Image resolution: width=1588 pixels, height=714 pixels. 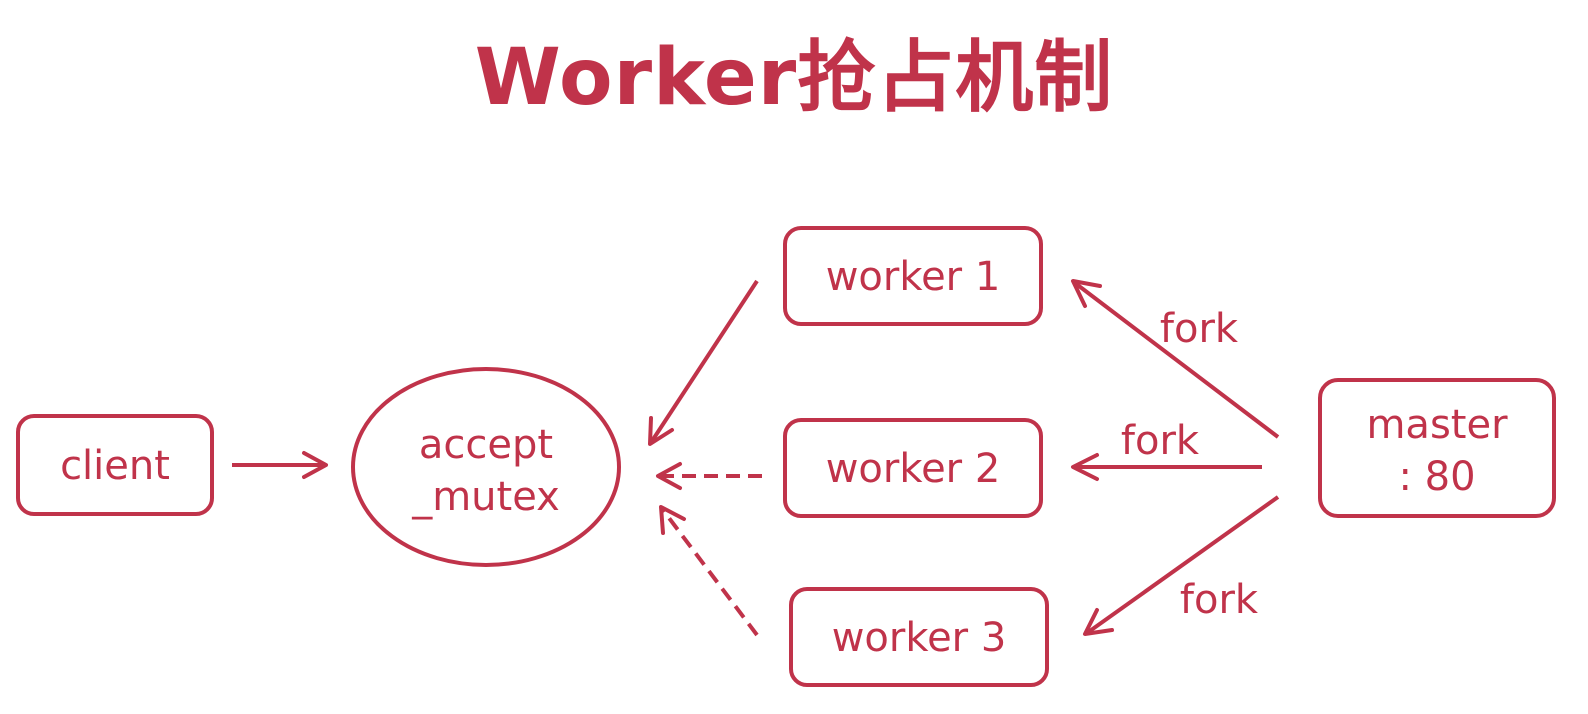 I want to click on edge-worker1-to-mutex, so click(x=703, y=362).